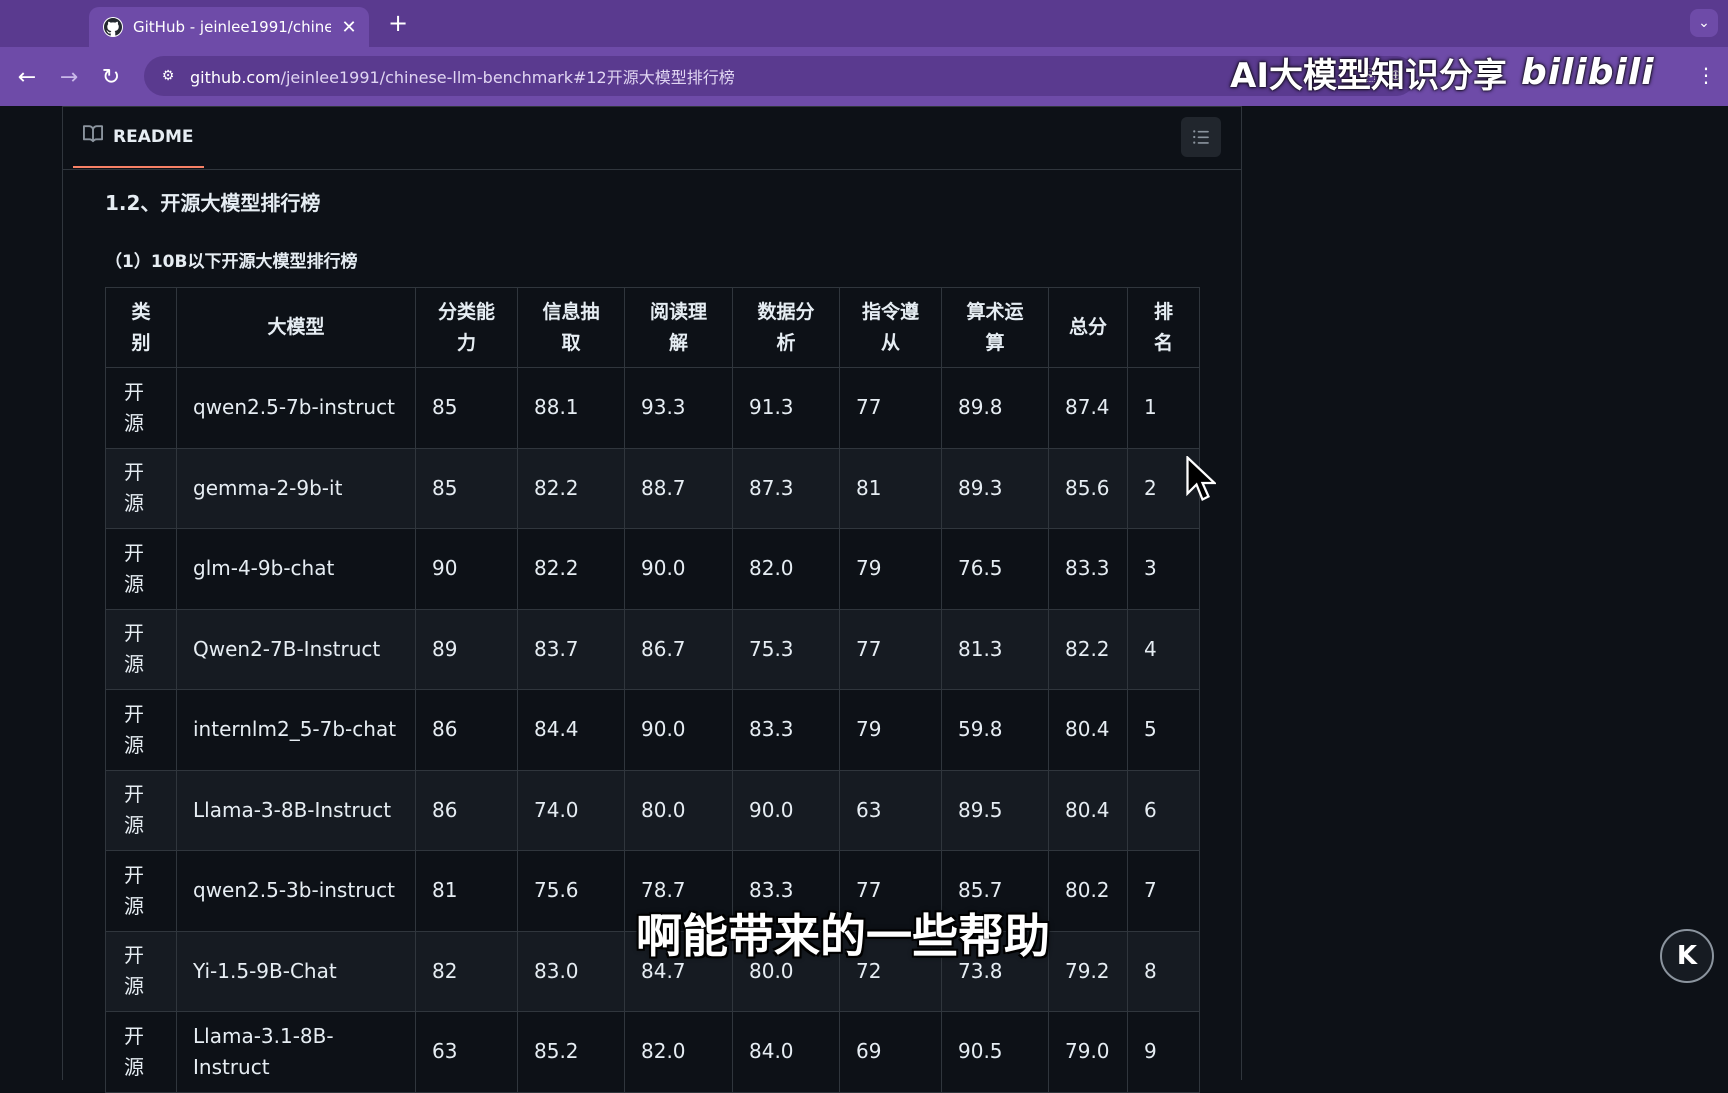 Image resolution: width=1728 pixels, height=1093 pixels. Describe the element at coordinates (1088, 408) in the screenshot. I see `cell-total: 87.4` at that location.